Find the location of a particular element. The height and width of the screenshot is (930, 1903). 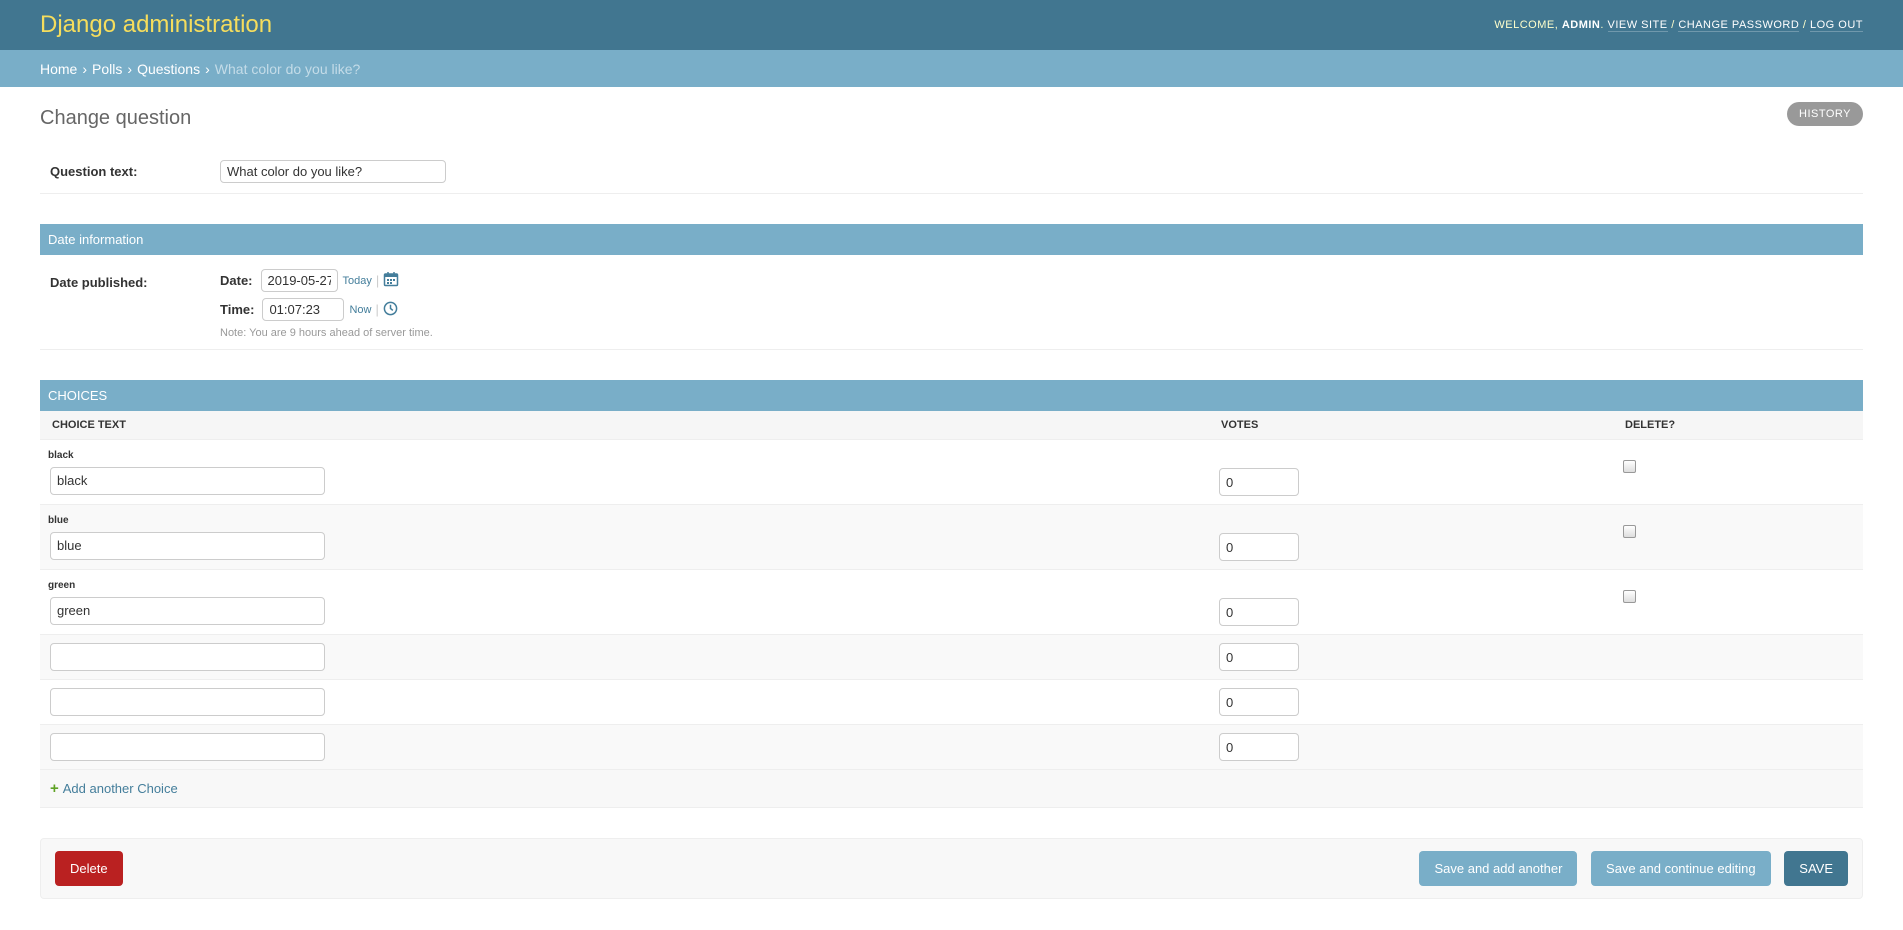

time-label: Time: is located at coordinates (237, 309).